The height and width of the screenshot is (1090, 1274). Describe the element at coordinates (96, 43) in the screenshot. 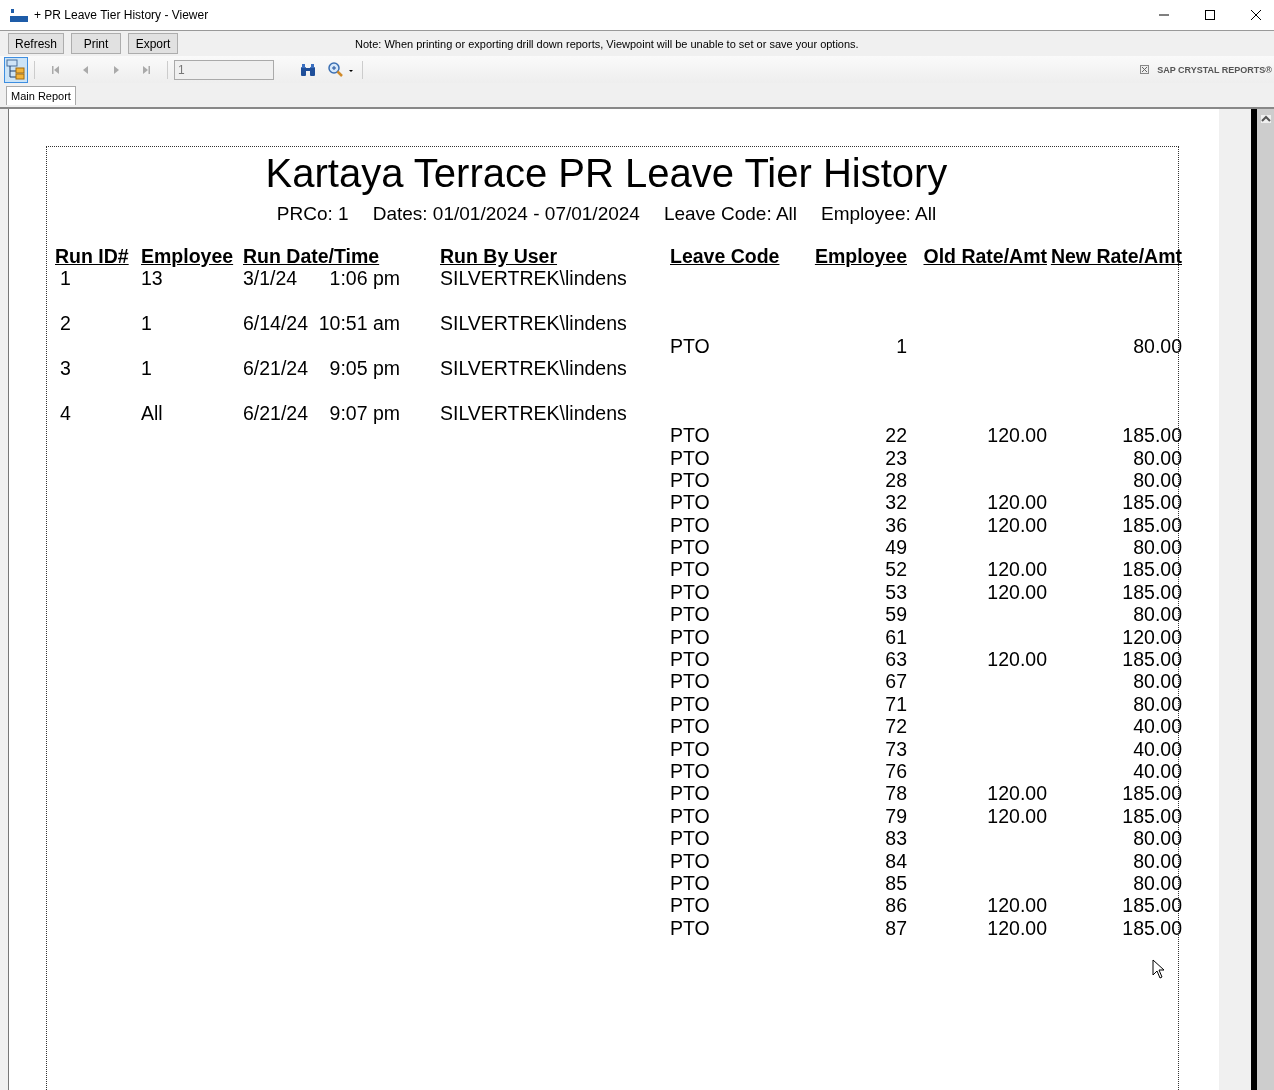

I see `toolbar-button: Print` at that location.